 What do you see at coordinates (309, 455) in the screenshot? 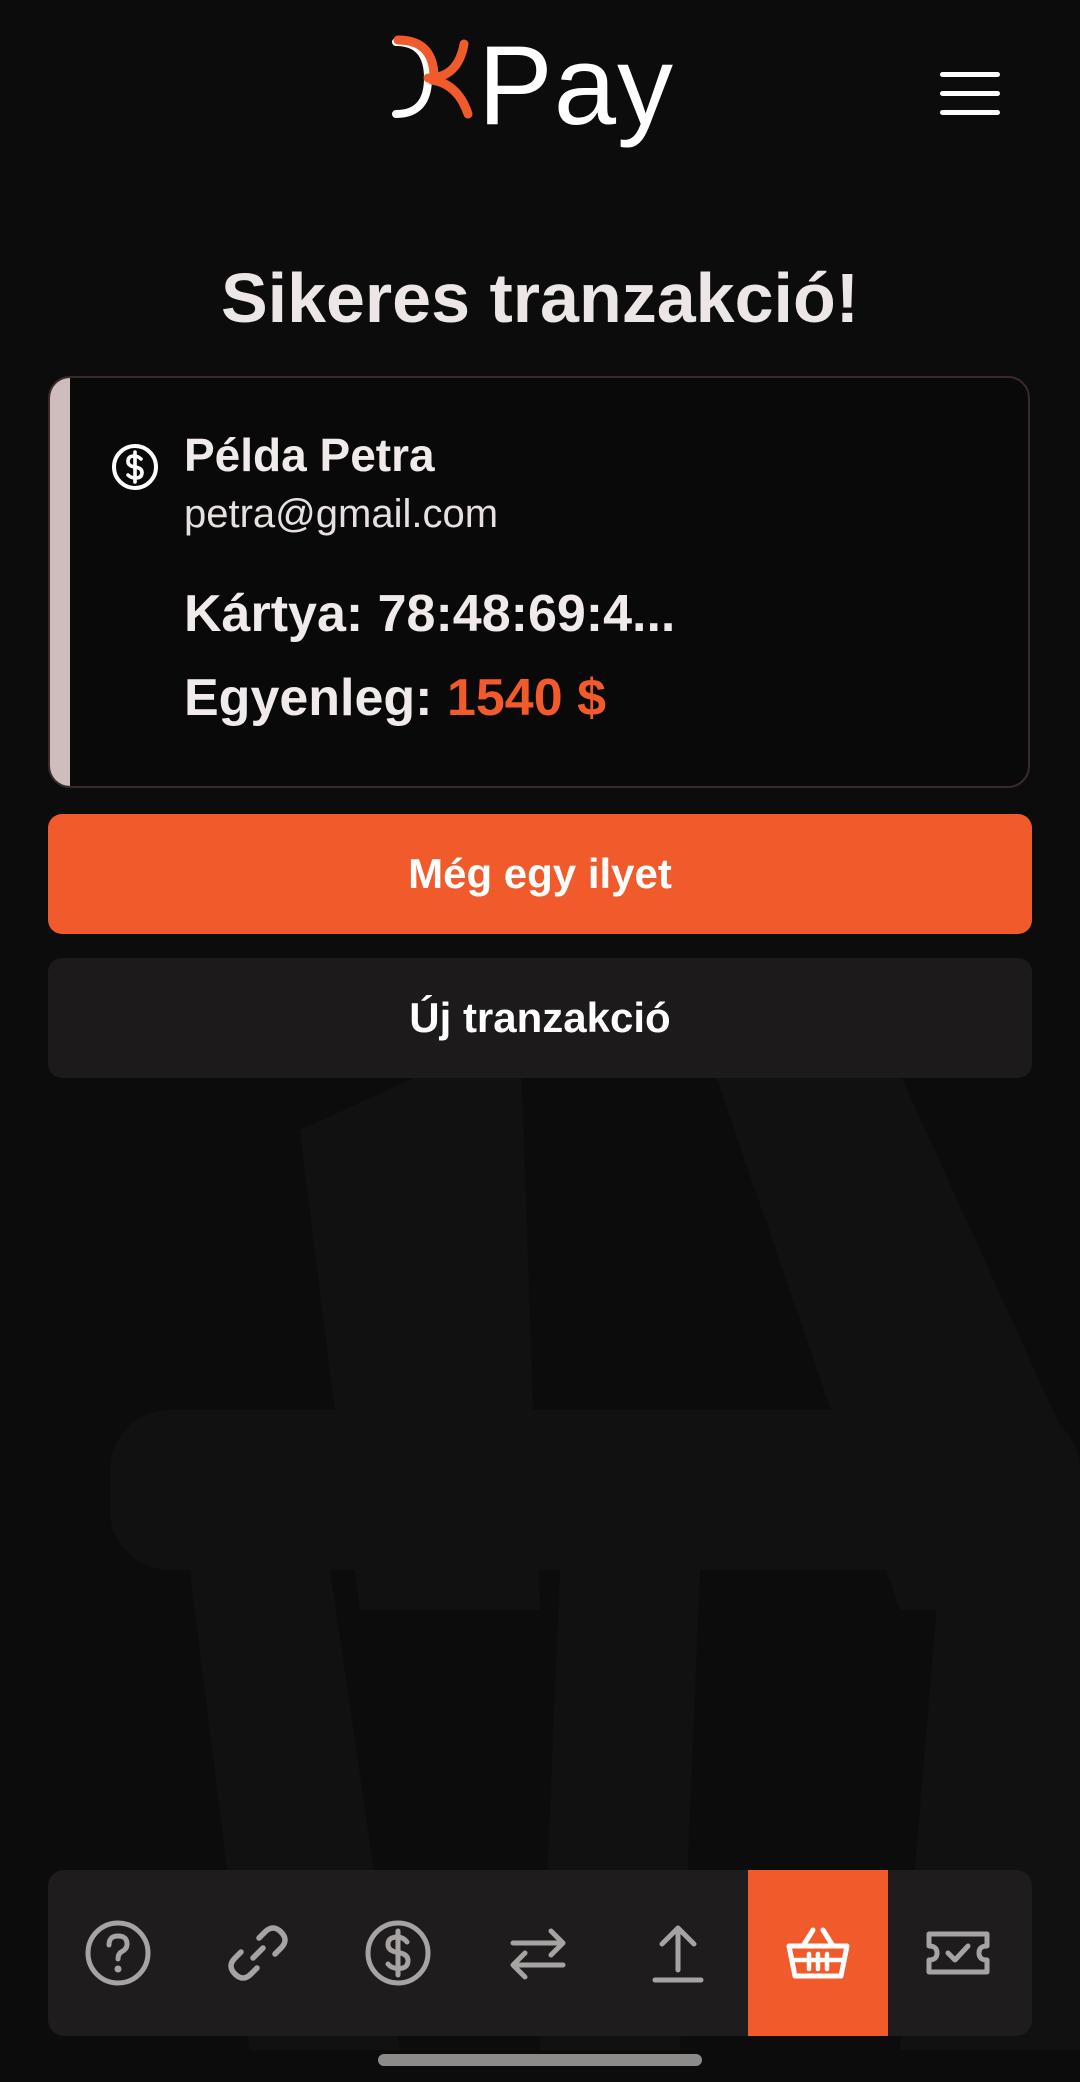
I see `account-name: Példa Petra` at bounding box center [309, 455].